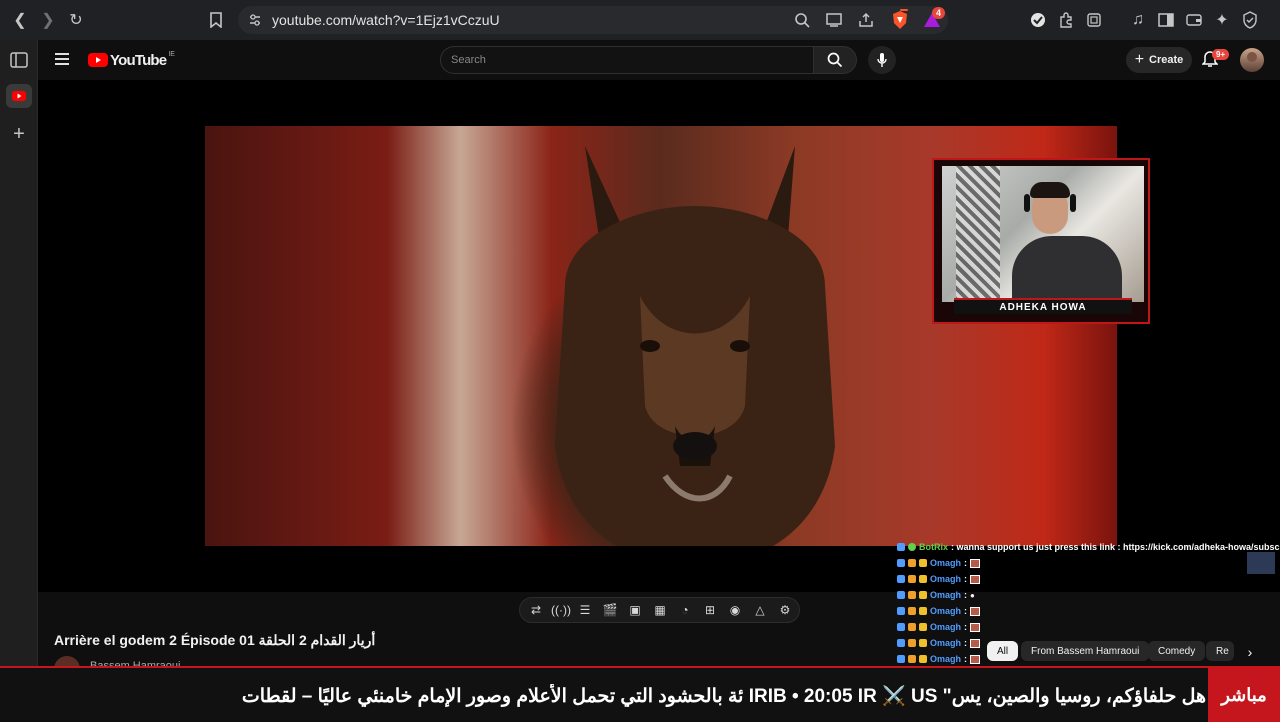  Describe the element at coordinates (1043, 306) in the screenshot. I see `webcam-label: ADHEKA HOWA` at that location.